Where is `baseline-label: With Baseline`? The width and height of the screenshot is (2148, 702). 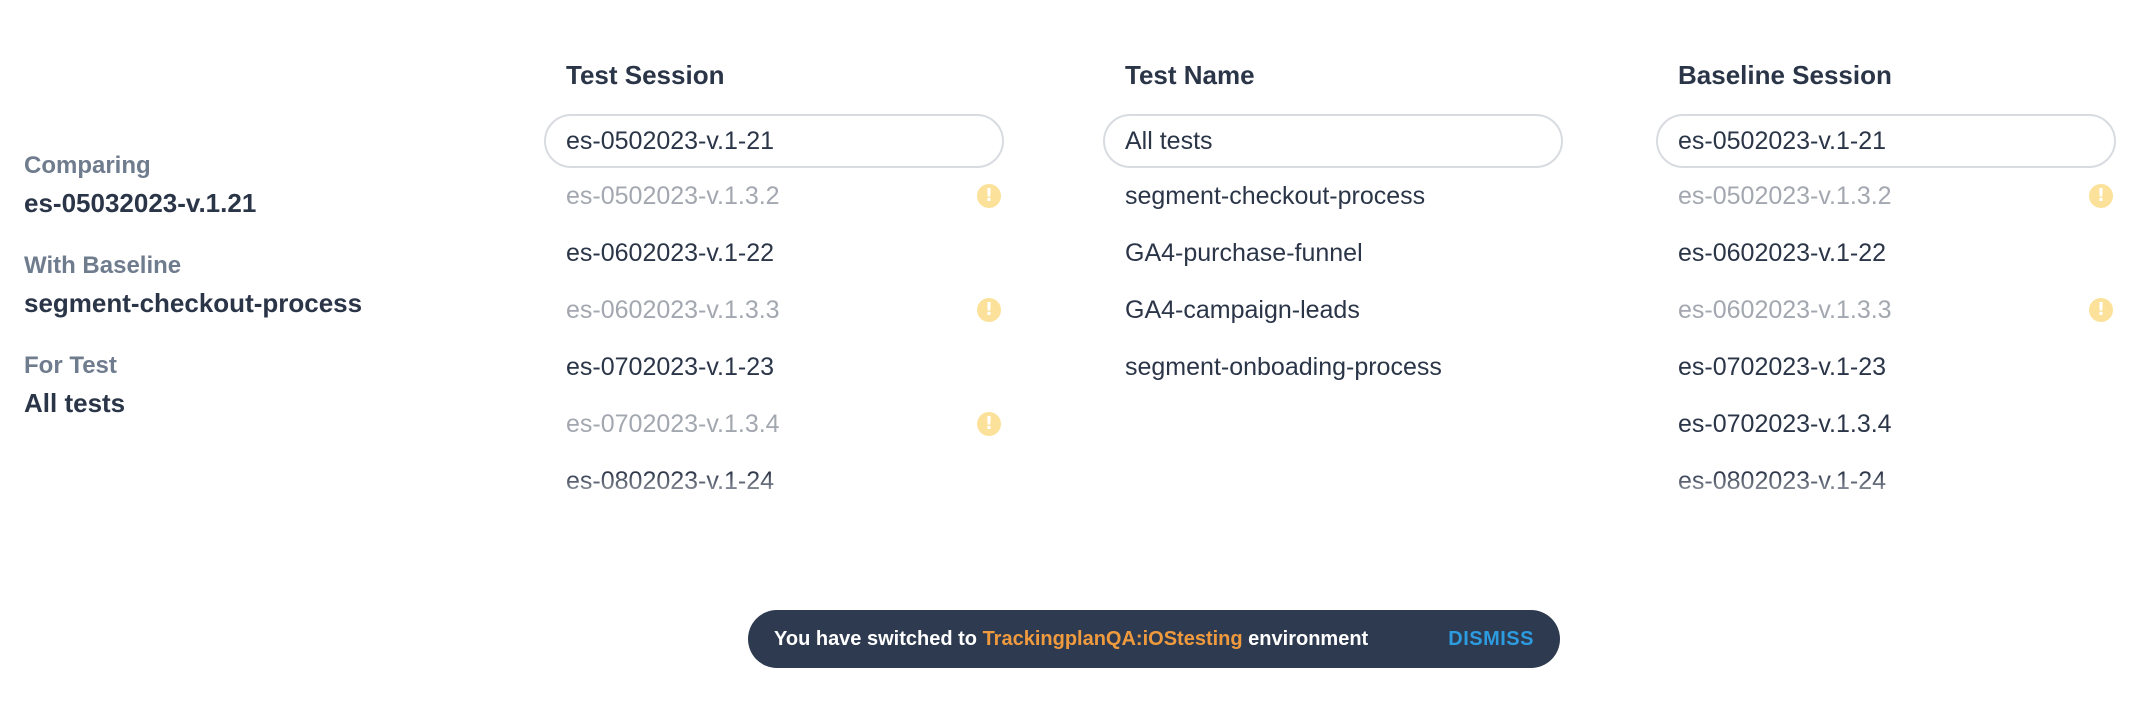 baseline-label: With Baseline is located at coordinates (103, 265).